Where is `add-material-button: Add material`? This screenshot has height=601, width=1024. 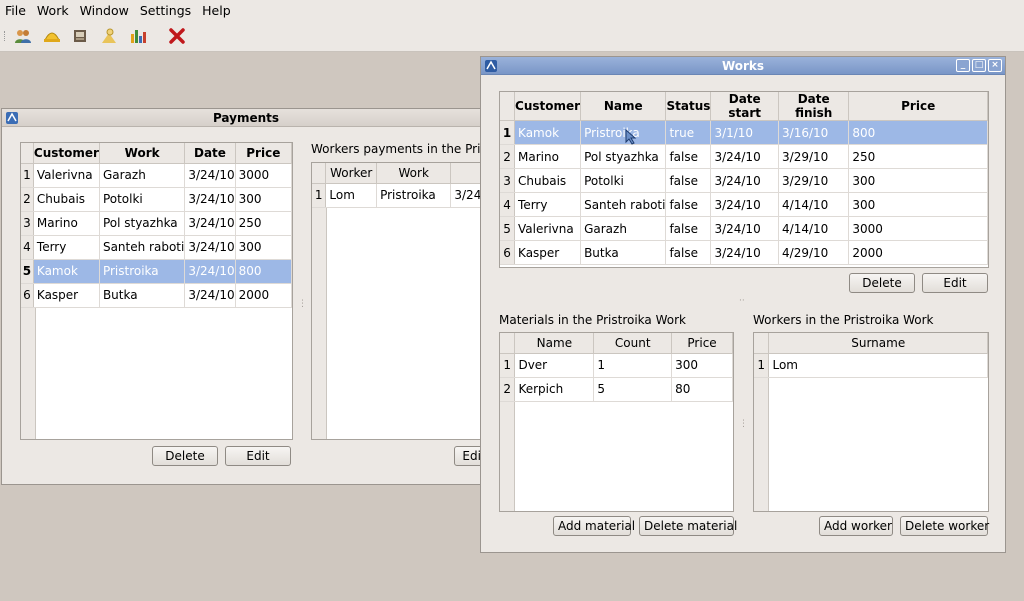
add-material-button: Add material is located at coordinates (594, 526).